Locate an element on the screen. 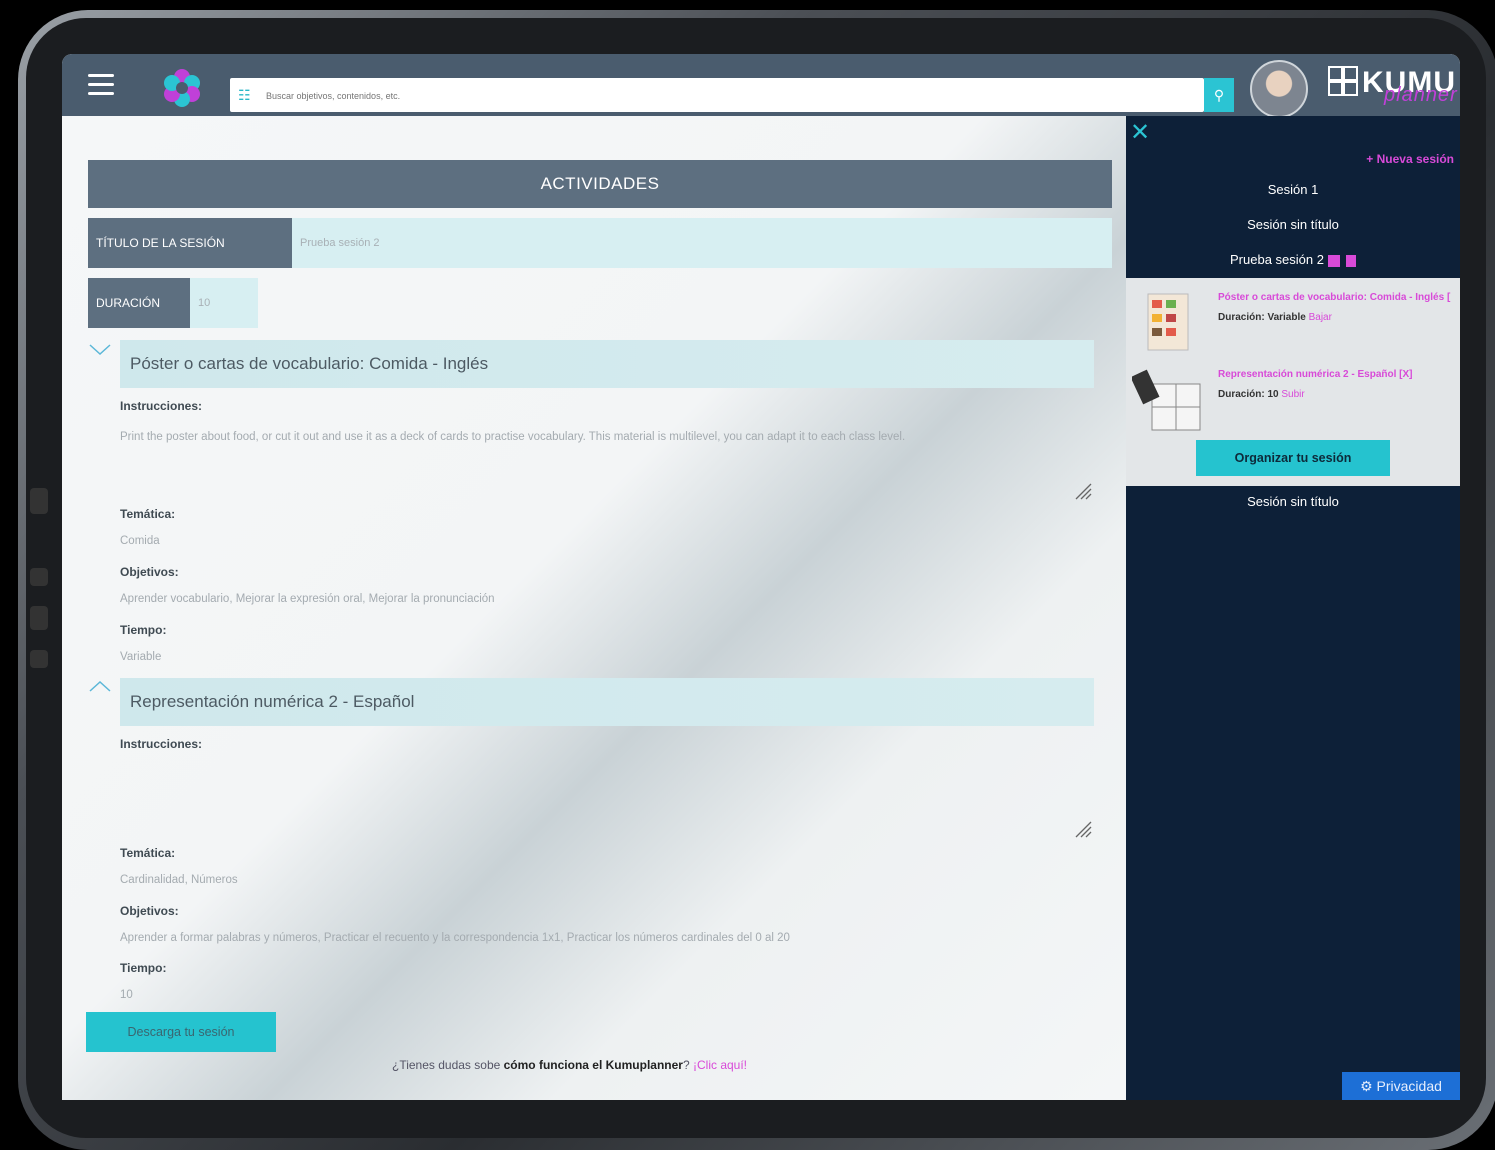 This screenshot has width=1495, height=1150. brand-grid-icon is located at coordinates (1343, 81).